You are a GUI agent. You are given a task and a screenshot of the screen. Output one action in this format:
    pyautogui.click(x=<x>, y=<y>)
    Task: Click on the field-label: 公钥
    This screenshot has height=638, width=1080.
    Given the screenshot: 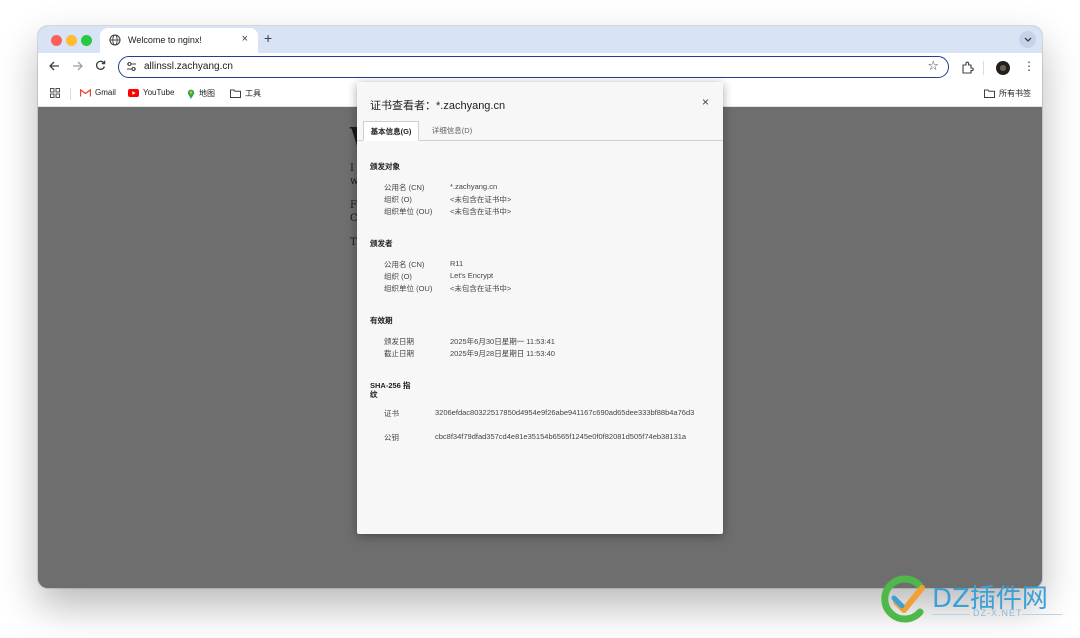 What is the action you would take?
    pyautogui.click(x=391, y=437)
    